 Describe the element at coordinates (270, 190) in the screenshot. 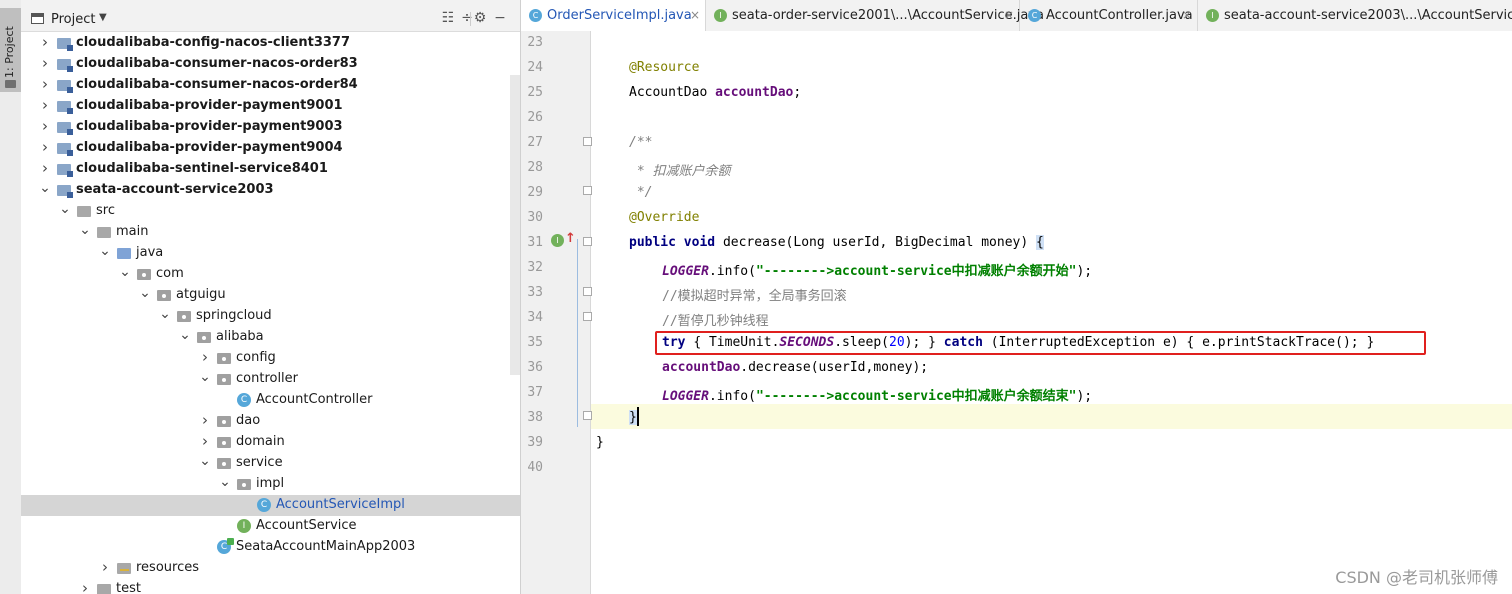

I see `tree-item: ⌄ seata-account-service2003` at that location.